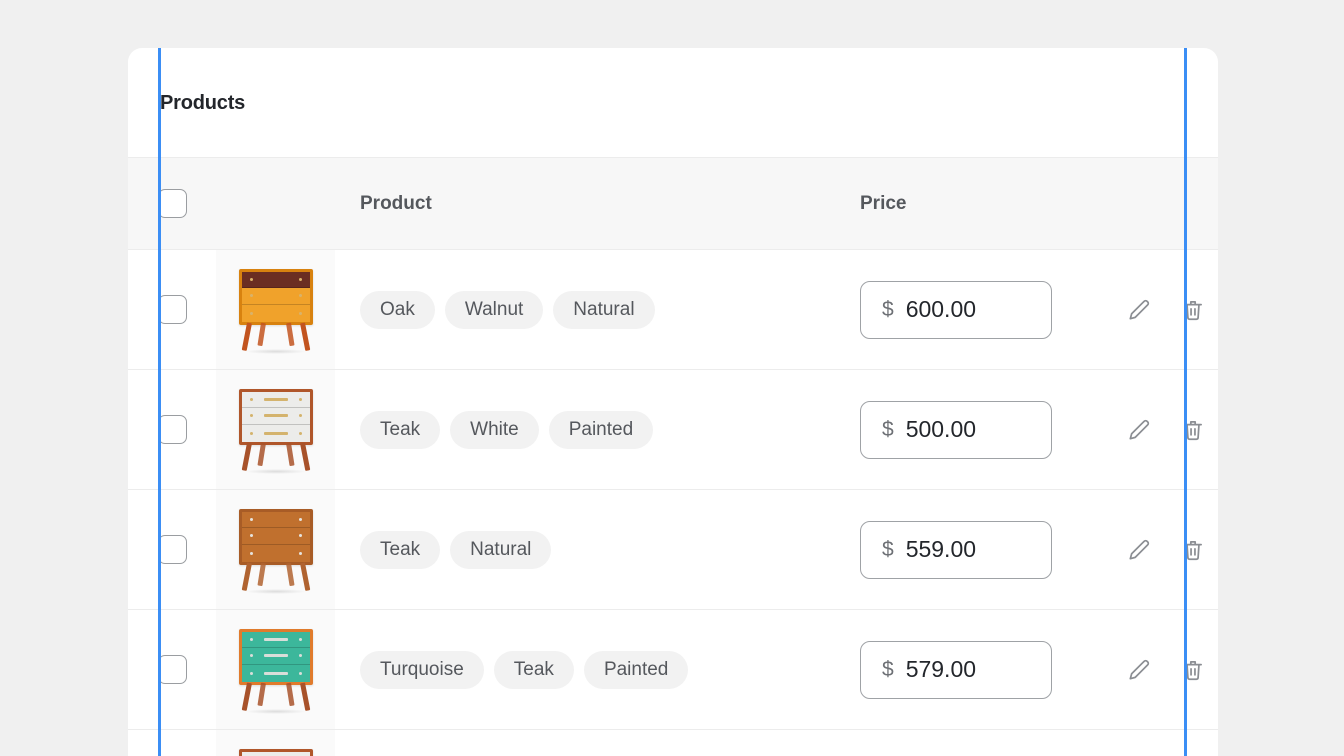  I want to click on select-all-checkbox, so click(172, 203).